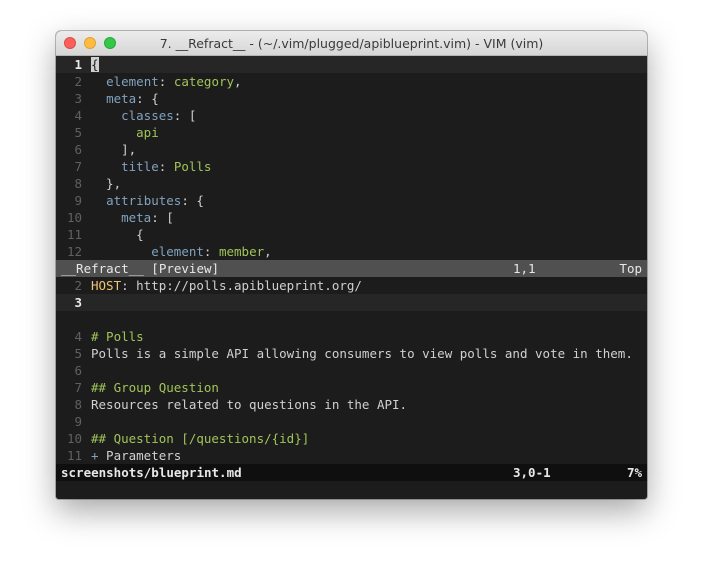 Image resolution: width=703 pixels, height=581 pixels. What do you see at coordinates (351, 251) in the screenshot?
I see `top-code-line: 12 element: member,` at bounding box center [351, 251].